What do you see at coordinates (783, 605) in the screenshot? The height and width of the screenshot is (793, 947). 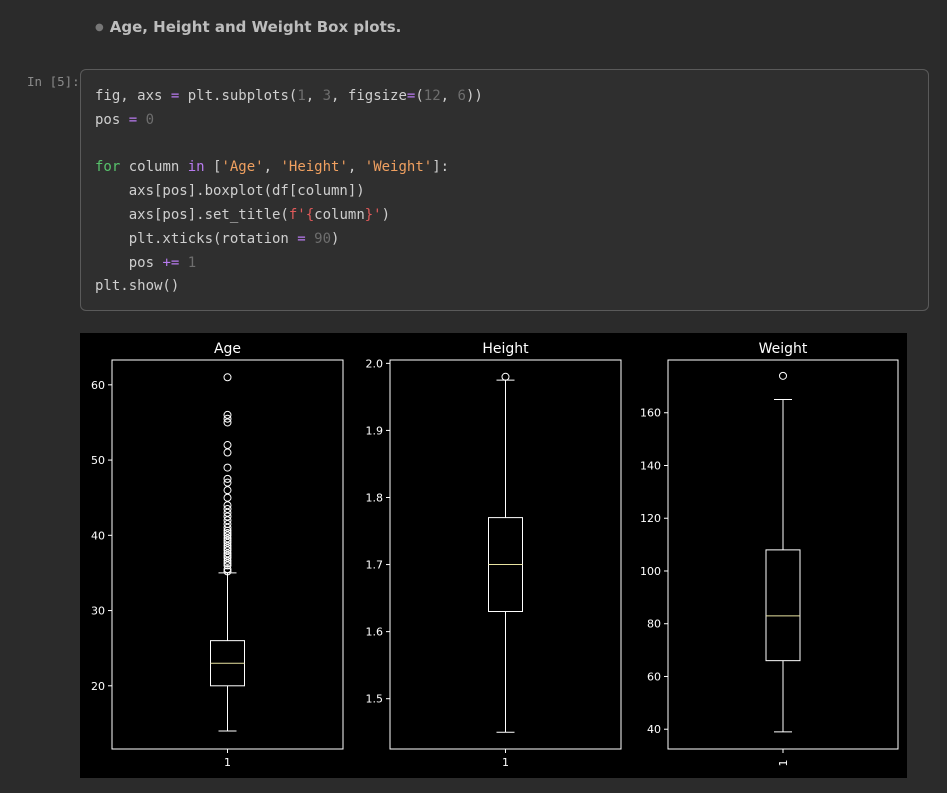 I see `iqr-box` at bounding box center [783, 605].